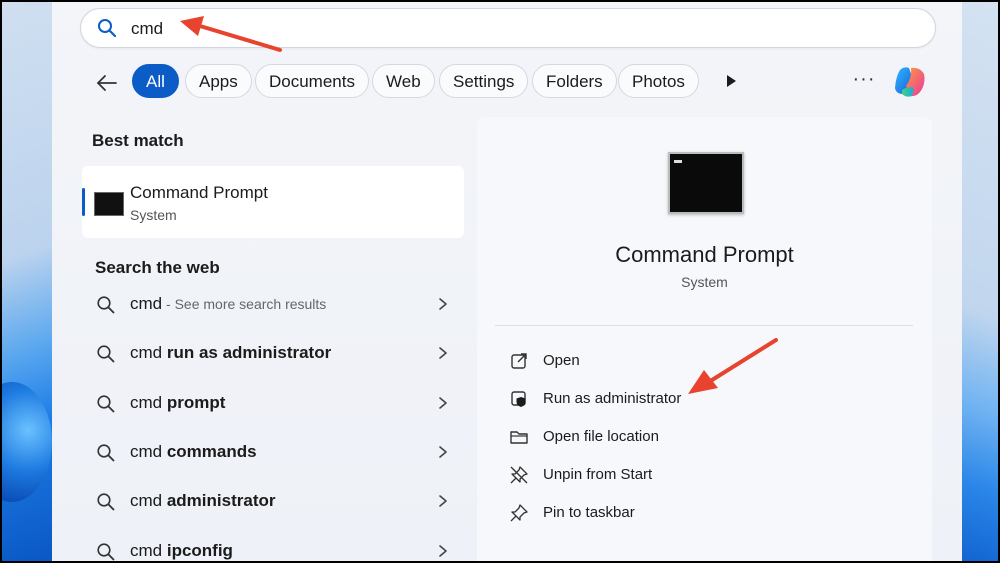 This screenshot has width=1000, height=563. Describe the element at coordinates (218, 81) in the screenshot. I see `tab-apps: Apps` at that location.